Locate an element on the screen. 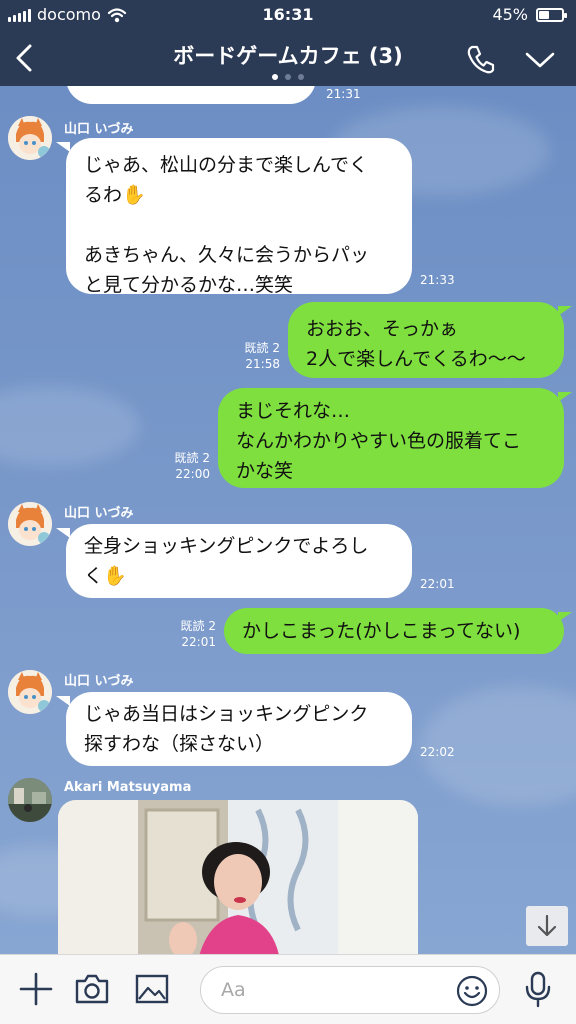 This screenshot has width=576, height=1024. message-time: 21:31 is located at coordinates (343, 94).